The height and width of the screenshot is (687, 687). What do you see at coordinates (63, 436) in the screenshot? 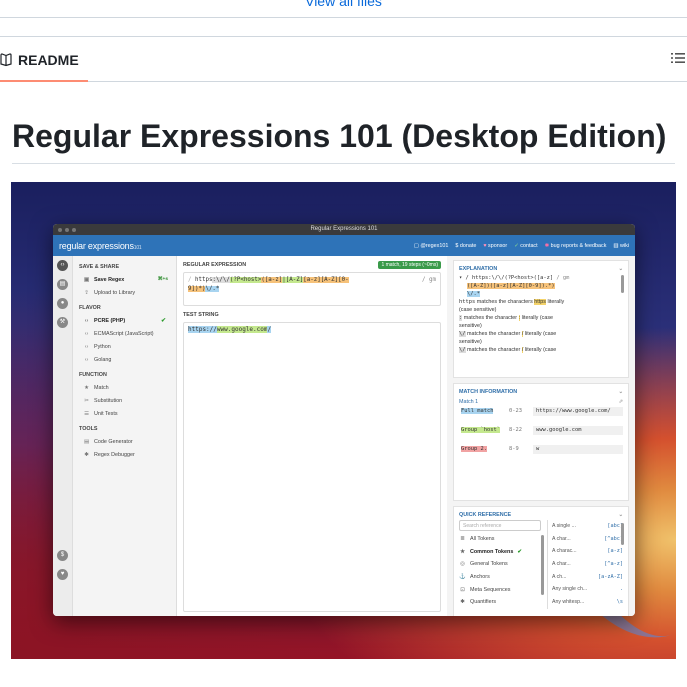
I see `icon-rail: ‹› ▤ ● ⚒ $ ♥` at bounding box center [63, 436].